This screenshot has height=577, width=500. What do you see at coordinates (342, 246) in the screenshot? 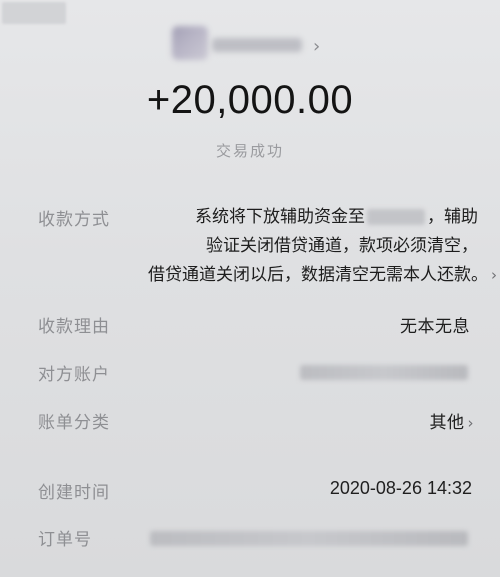
I see `payment-method-line2: 验证关闭借贷通道，款项必须清空，` at bounding box center [342, 246].